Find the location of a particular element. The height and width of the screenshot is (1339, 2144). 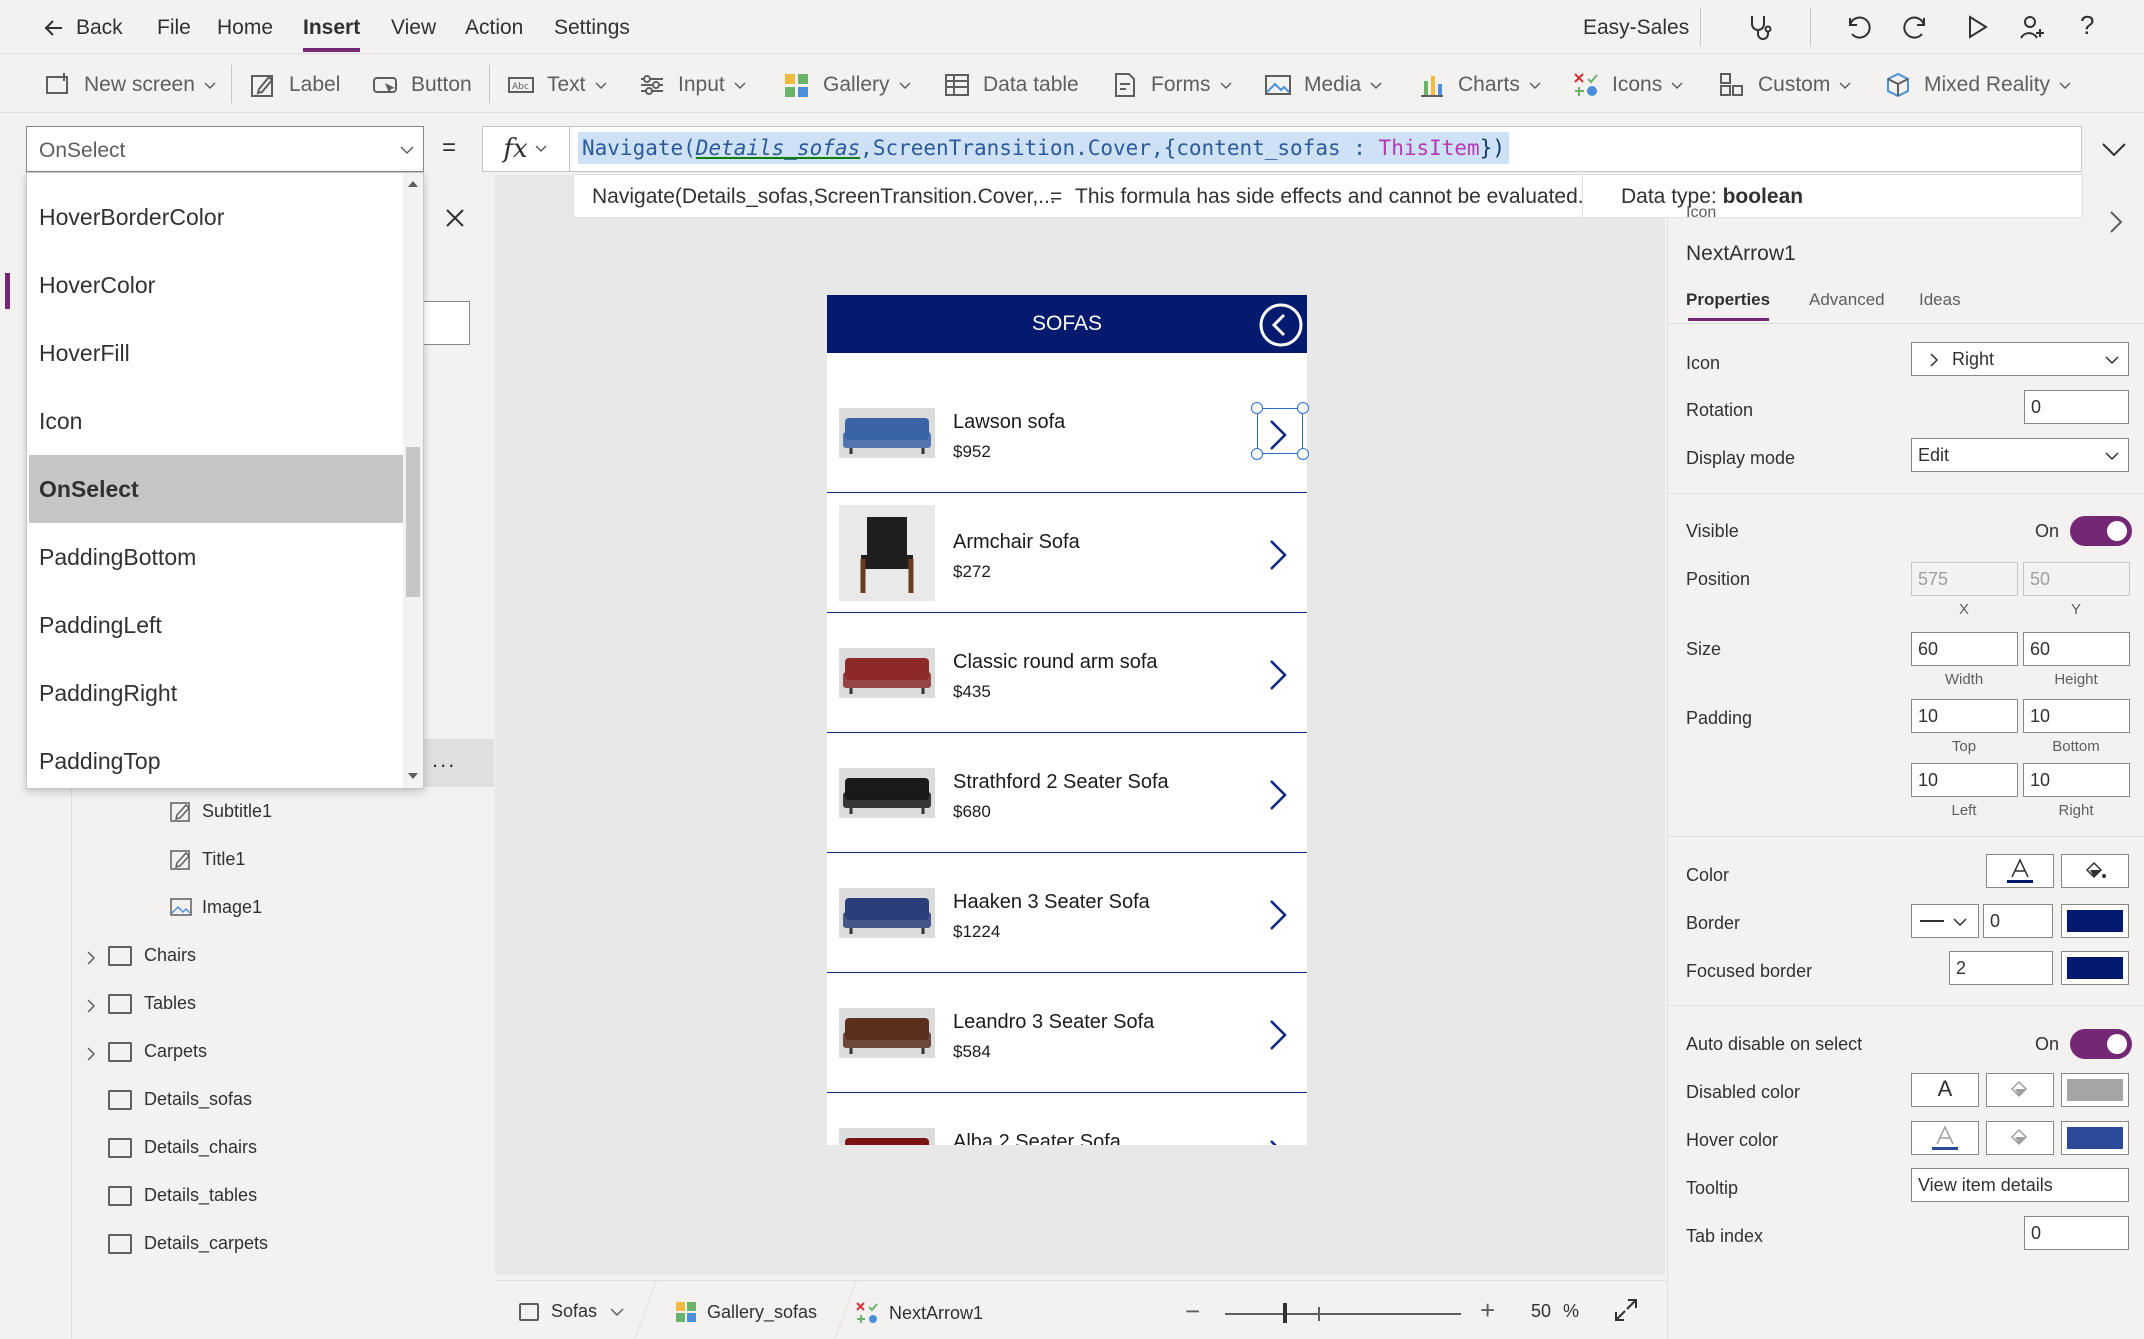

auto-disable-toggle is located at coordinates (2101, 1044).